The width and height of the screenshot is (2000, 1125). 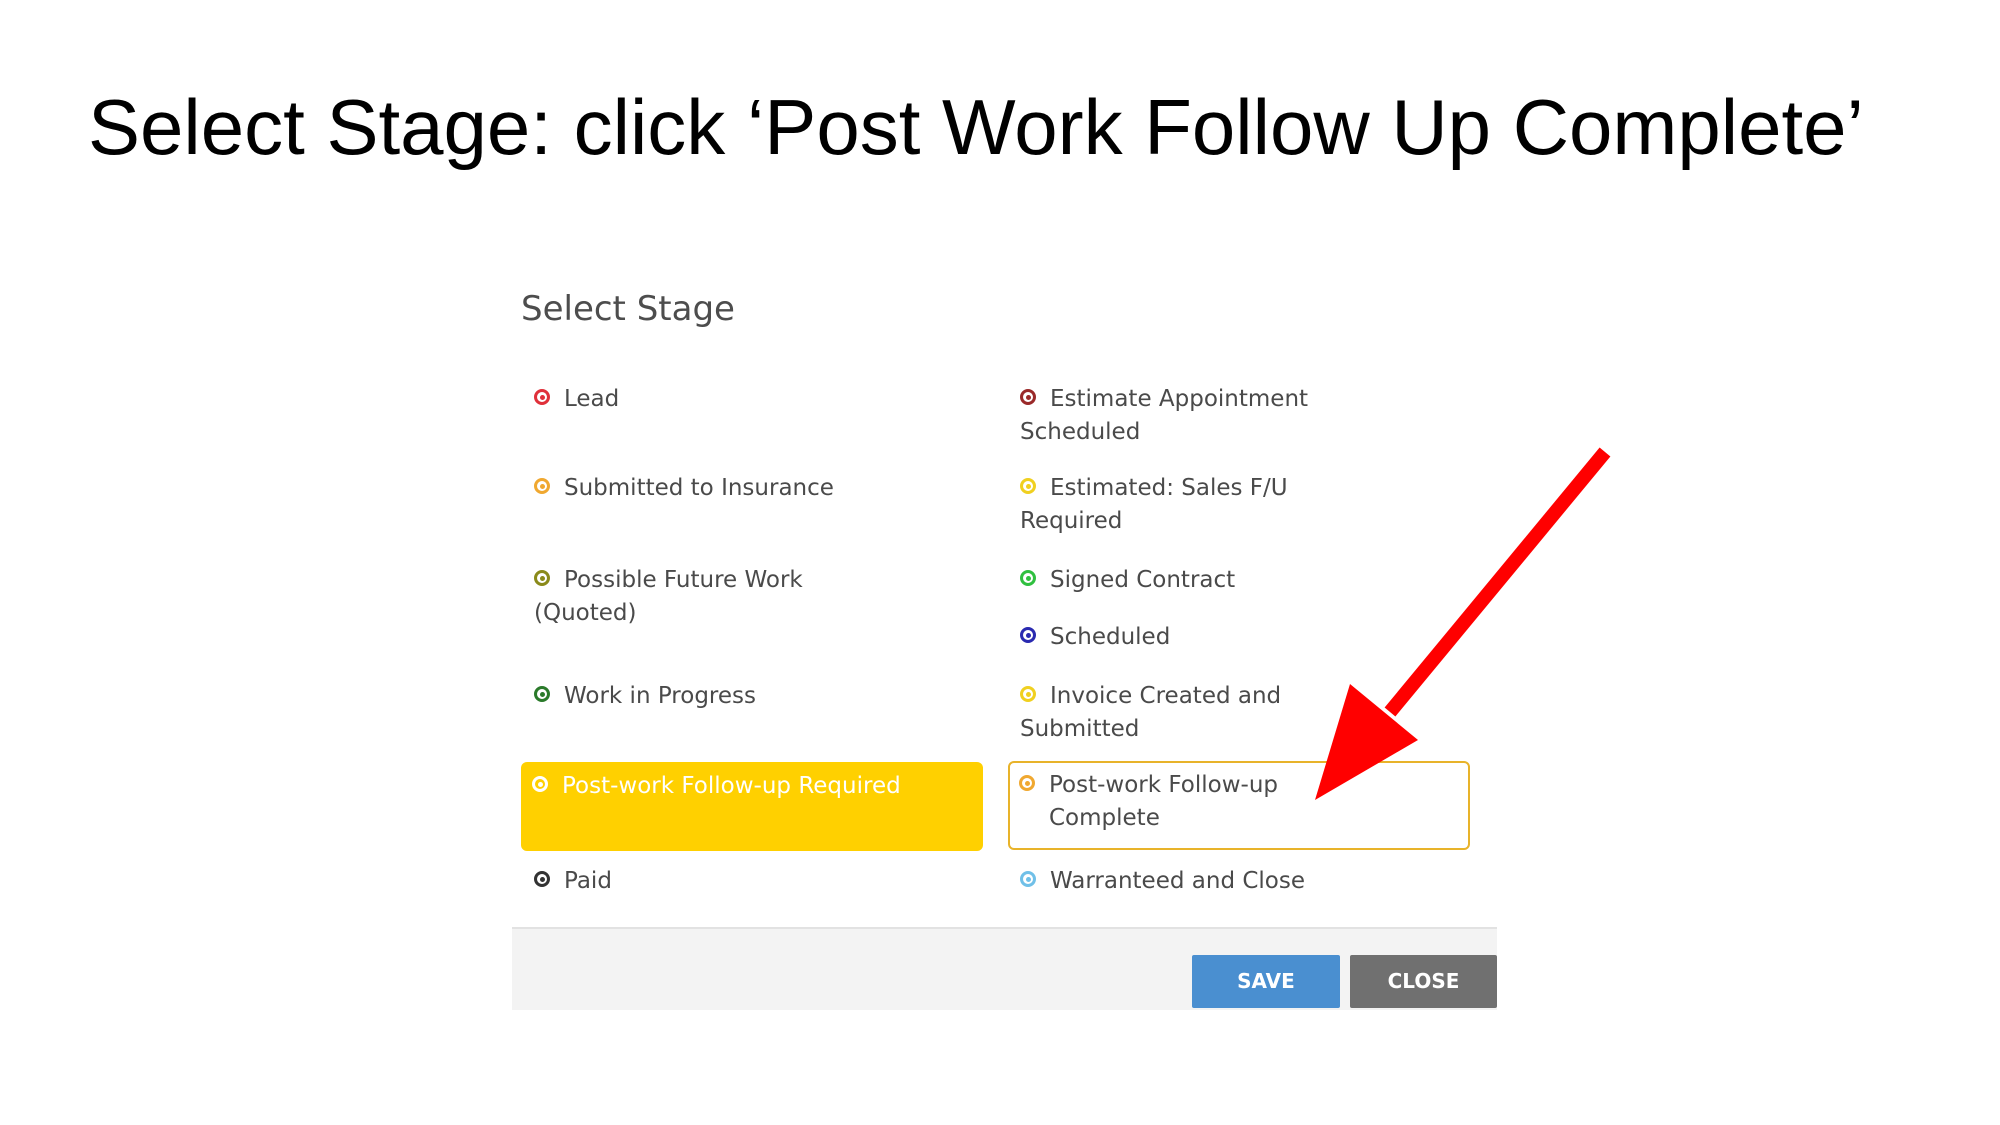 I want to click on stage-option-possible-future-work: Possible Future Work (Quoted), so click(x=673, y=597).